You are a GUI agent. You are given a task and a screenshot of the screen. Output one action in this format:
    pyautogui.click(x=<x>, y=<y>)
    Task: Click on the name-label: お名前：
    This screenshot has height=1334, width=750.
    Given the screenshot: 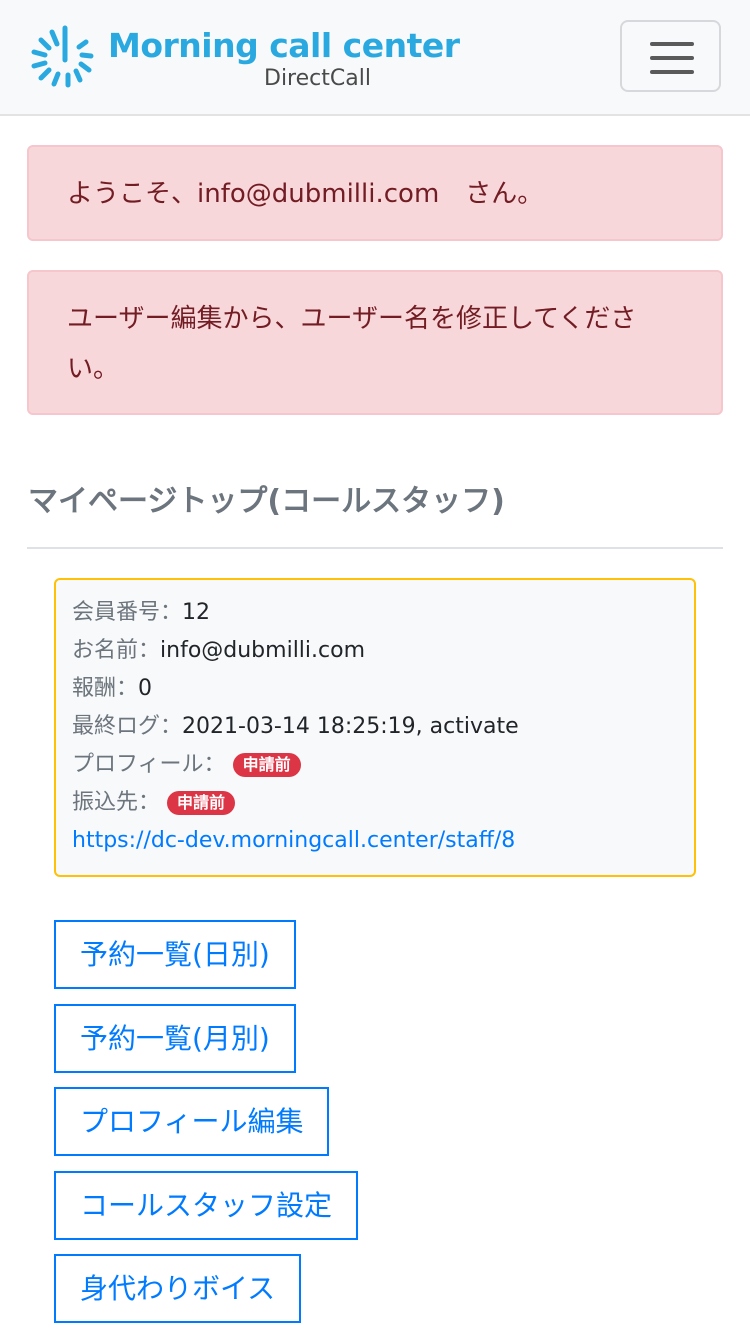 What is the action you would take?
    pyautogui.click(x=116, y=650)
    